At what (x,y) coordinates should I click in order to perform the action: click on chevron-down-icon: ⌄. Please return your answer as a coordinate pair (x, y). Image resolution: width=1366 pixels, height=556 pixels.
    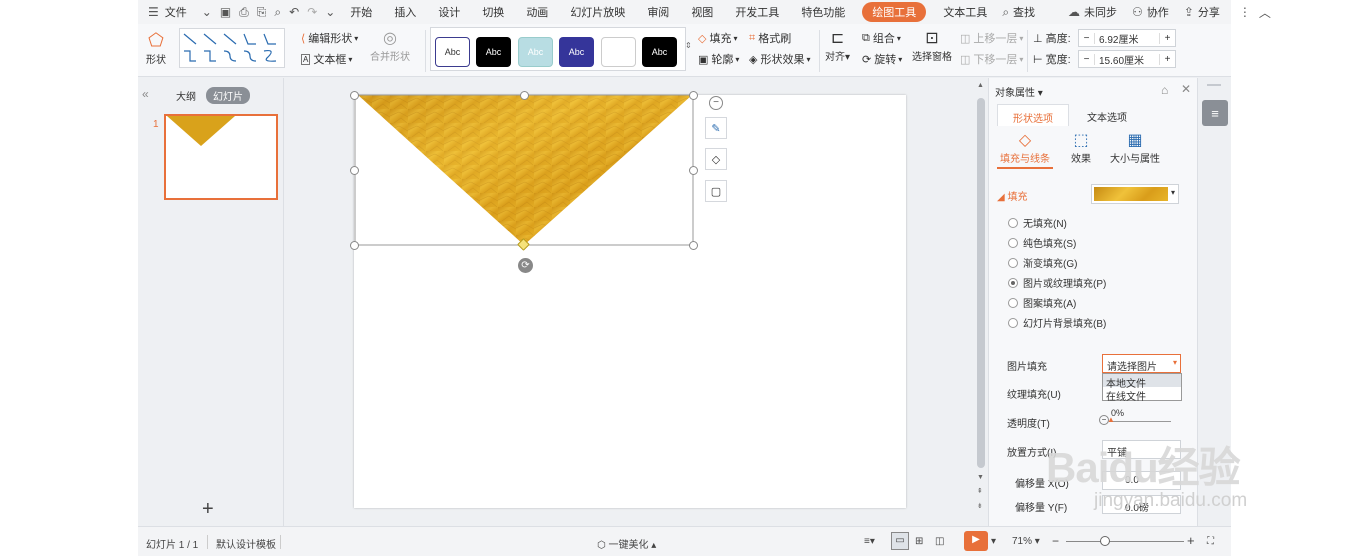
    Looking at the image, I should click on (207, 12).